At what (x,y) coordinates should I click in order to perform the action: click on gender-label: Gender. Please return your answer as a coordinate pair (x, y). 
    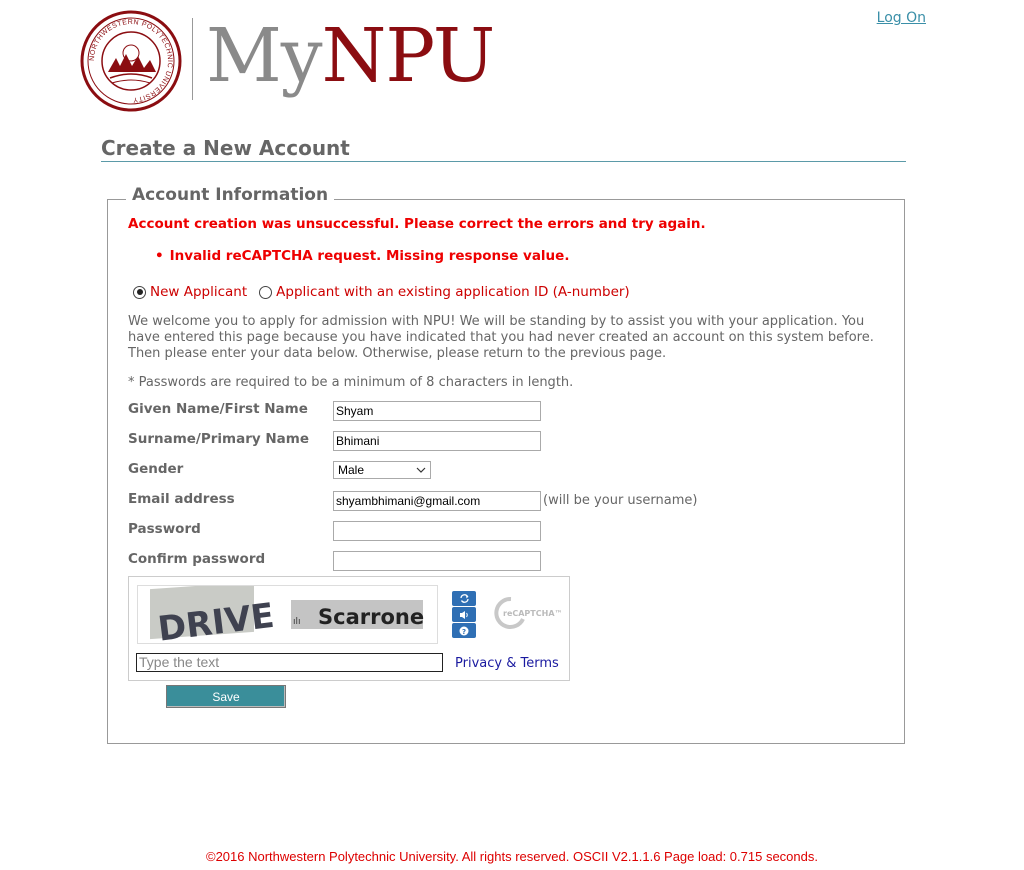
    Looking at the image, I should click on (156, 469).